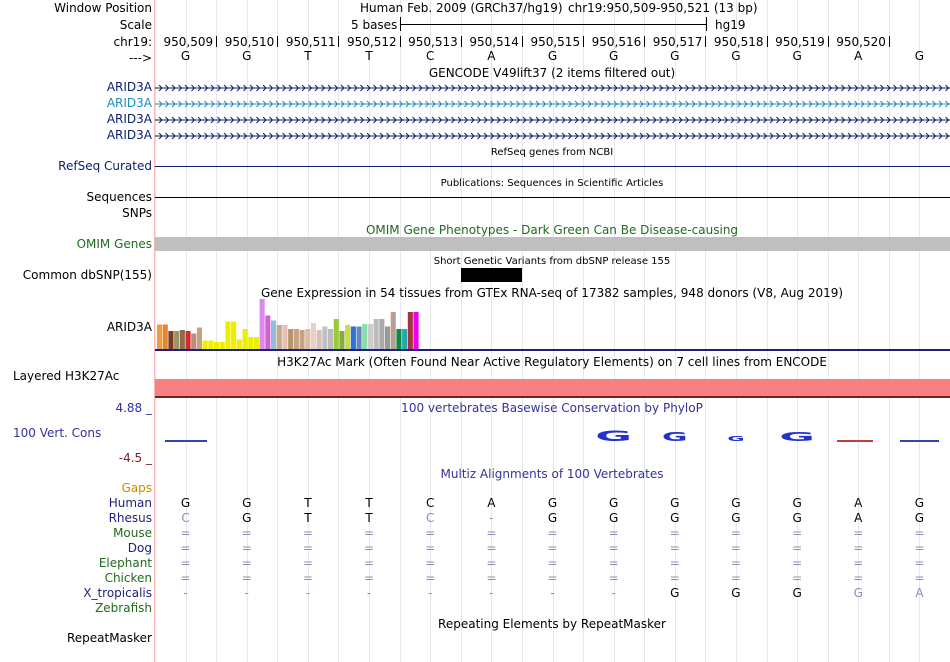  I want to click on dbsnp-label: Common dbSNP(155), so click(76, 275).